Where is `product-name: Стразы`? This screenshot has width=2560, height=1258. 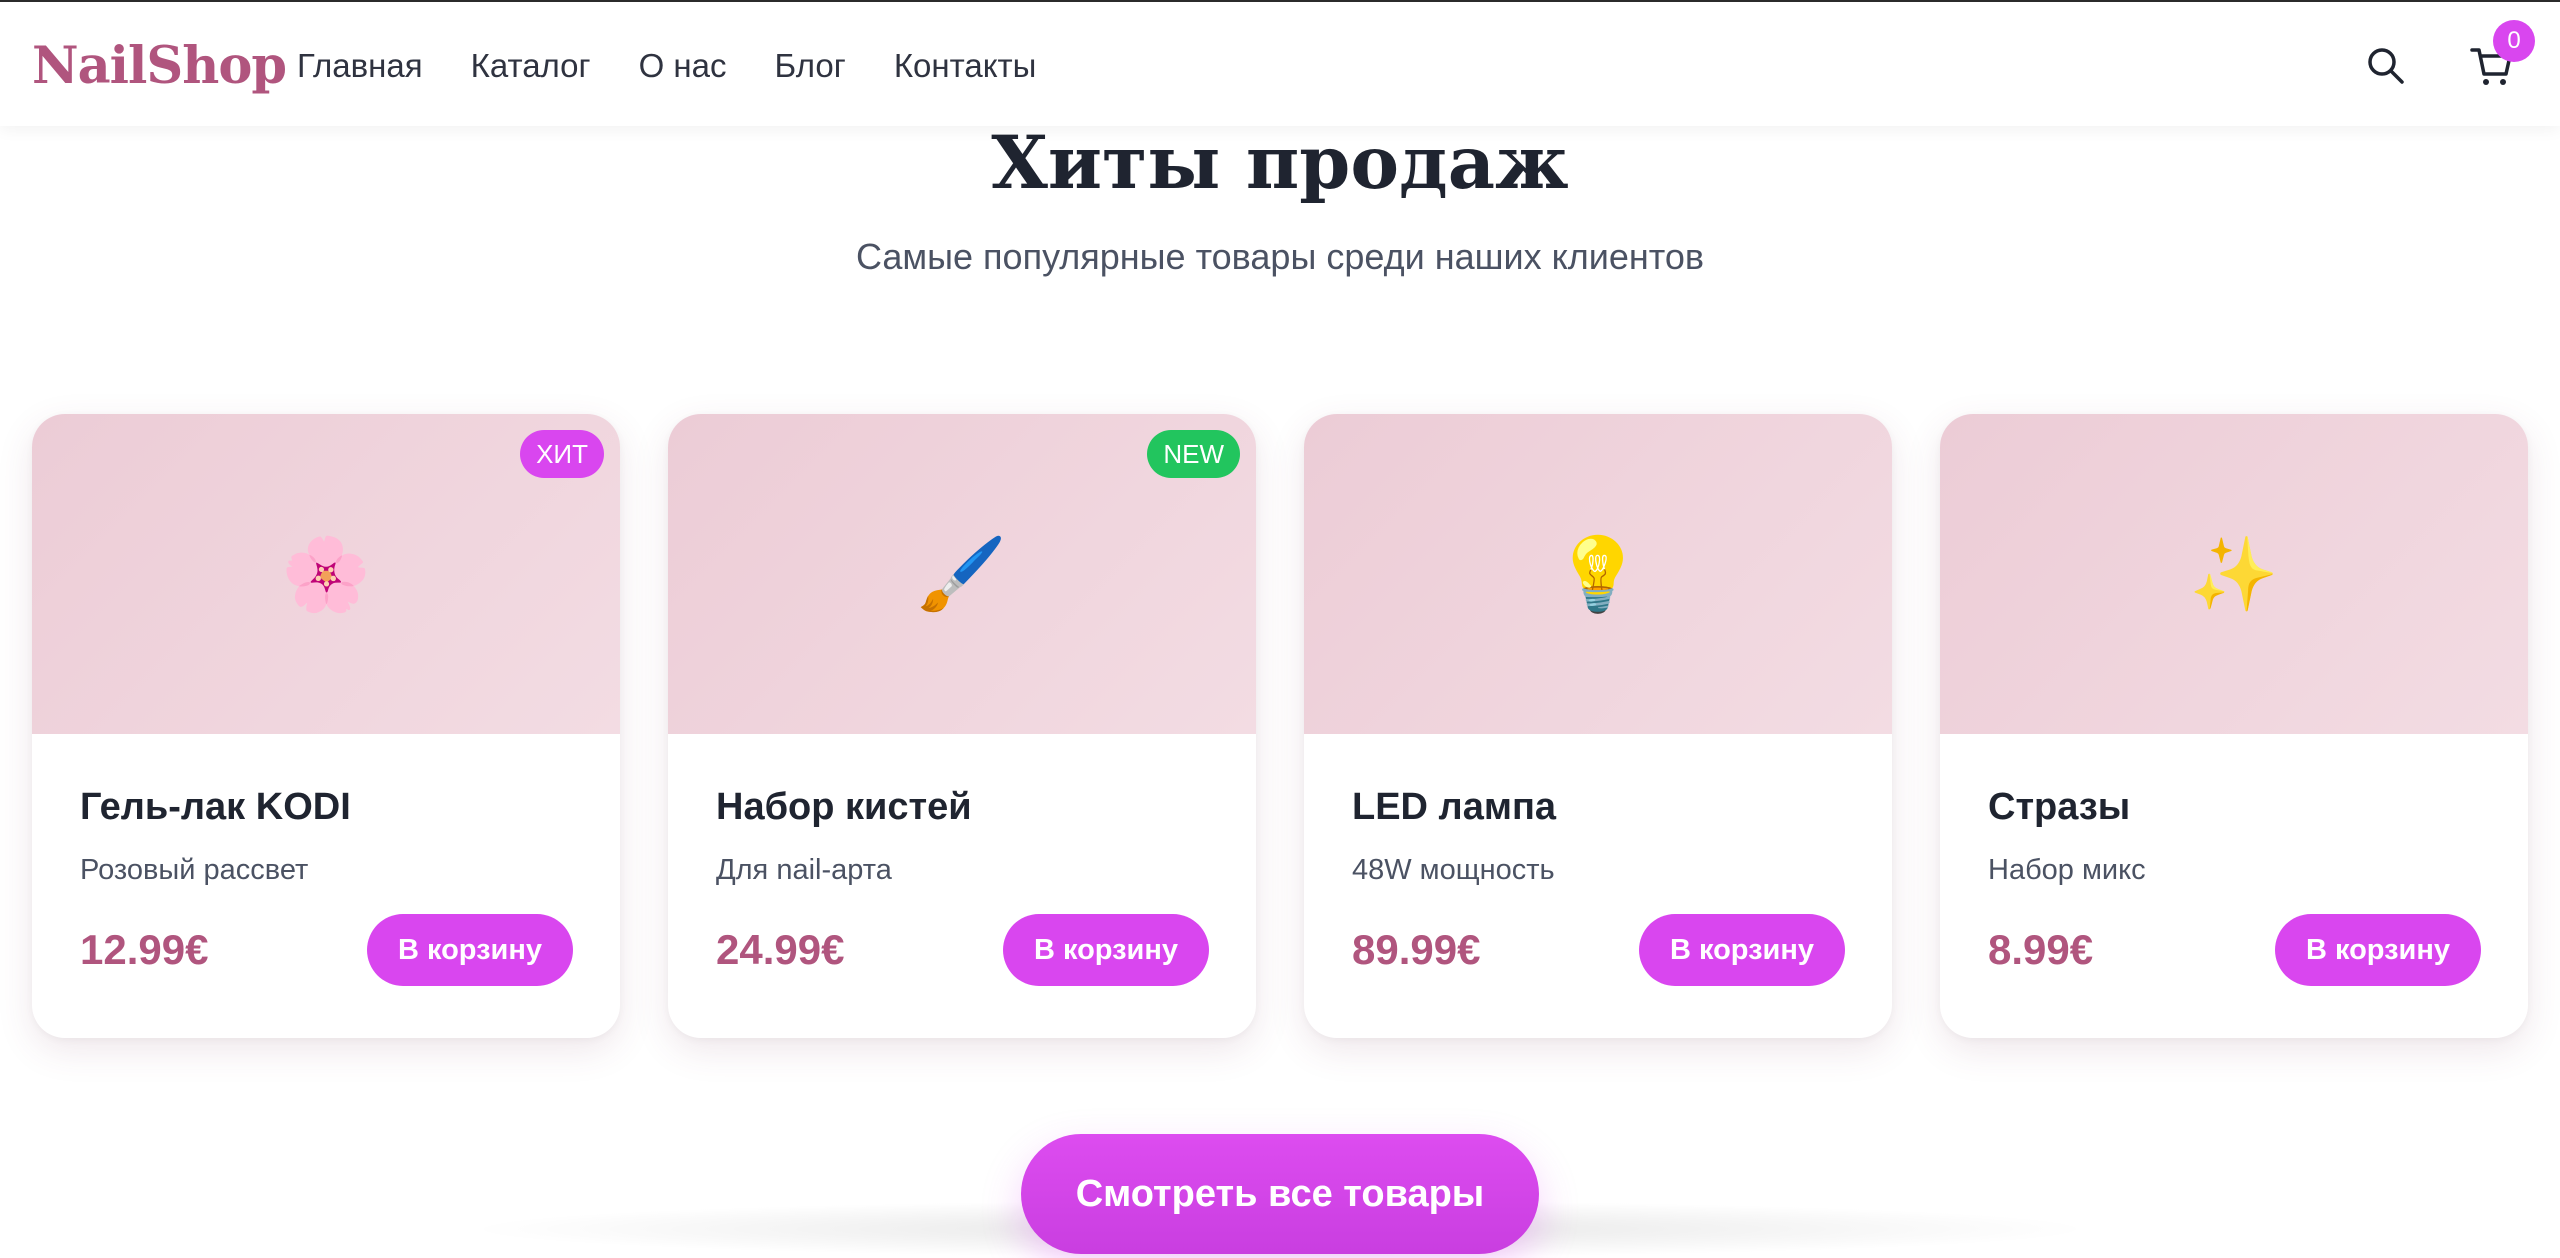
product-name: Стразы is located at coordinates (2059, 807).